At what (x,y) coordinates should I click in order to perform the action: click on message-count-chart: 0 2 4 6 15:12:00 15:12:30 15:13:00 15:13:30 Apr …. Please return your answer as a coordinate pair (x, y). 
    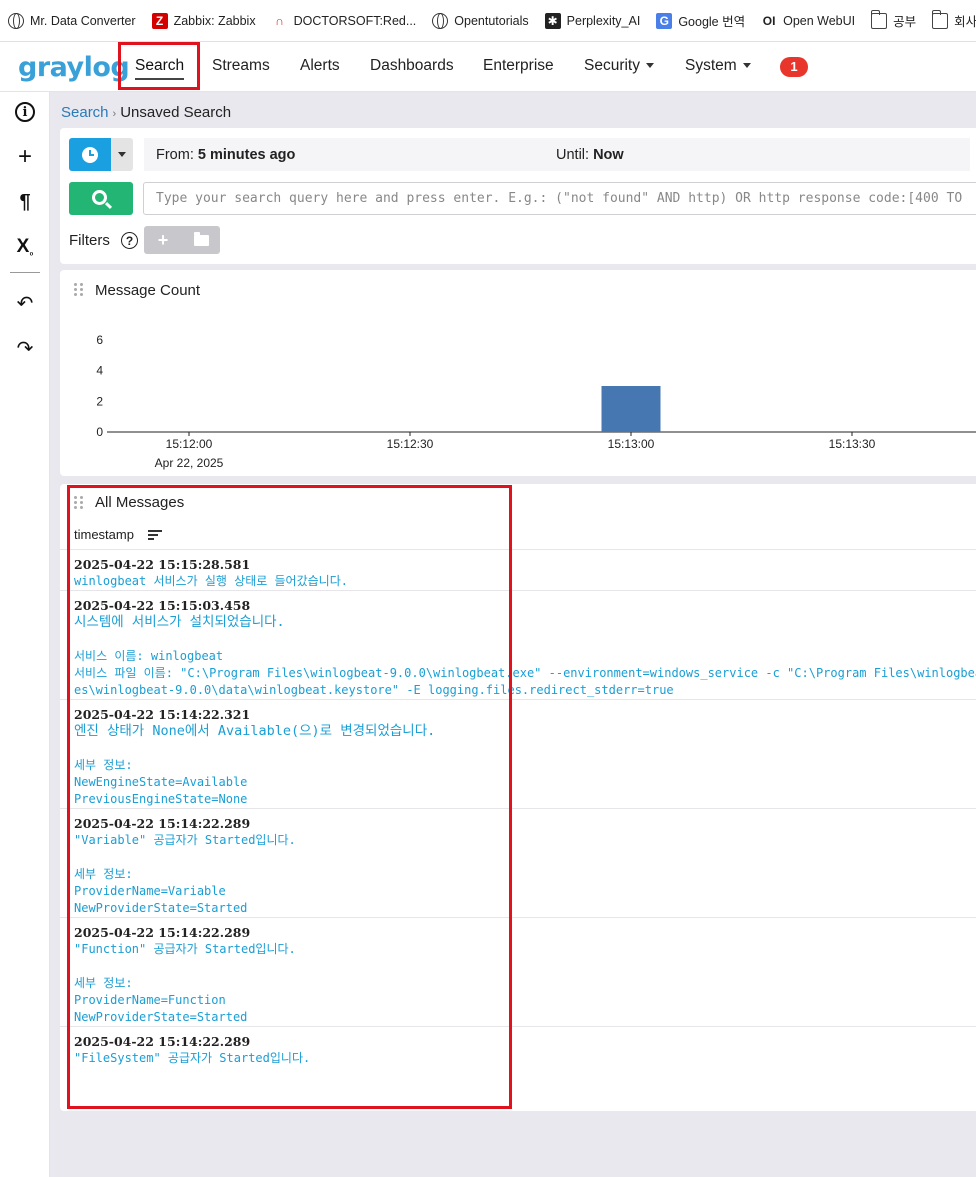
    Looking at the image, I should click on (536, 401).